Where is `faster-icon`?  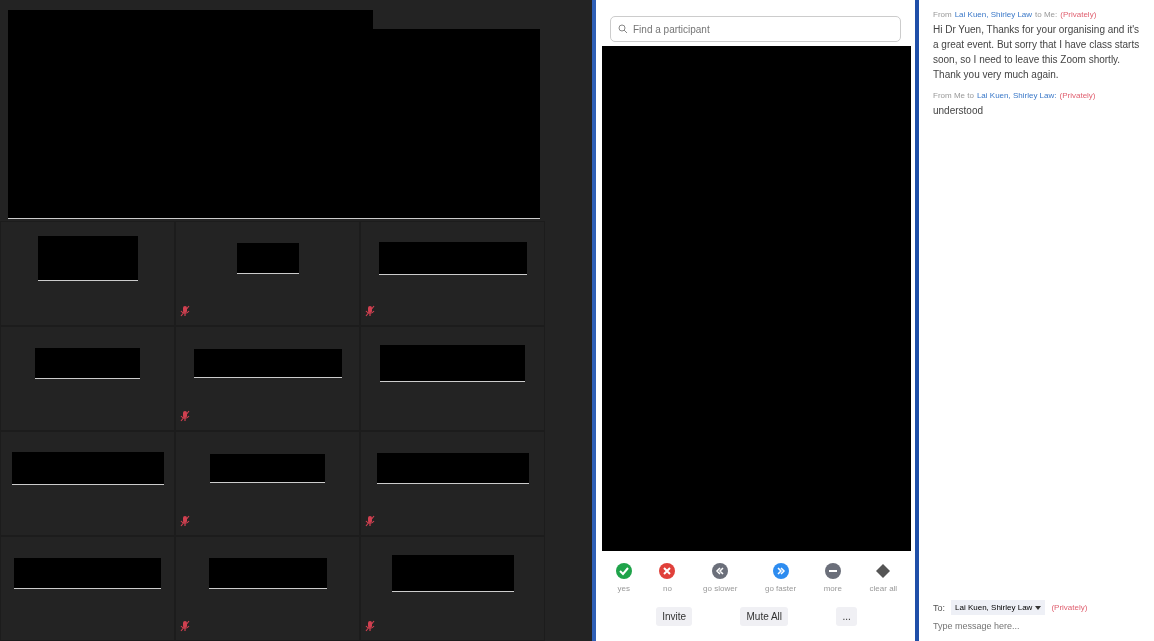 faster-icon is located at coordinates (780, 571).